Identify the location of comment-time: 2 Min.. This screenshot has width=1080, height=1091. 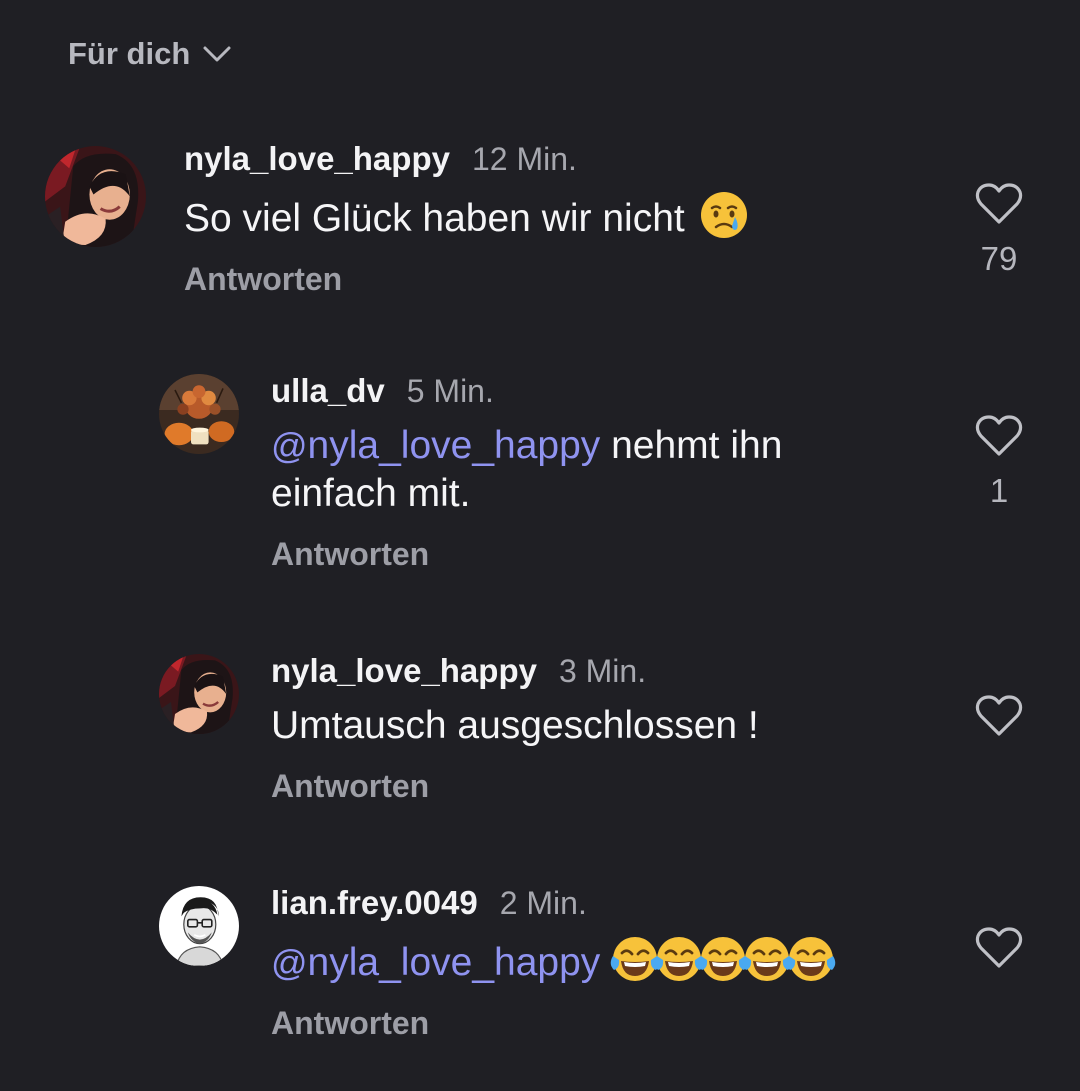
(543, 903).